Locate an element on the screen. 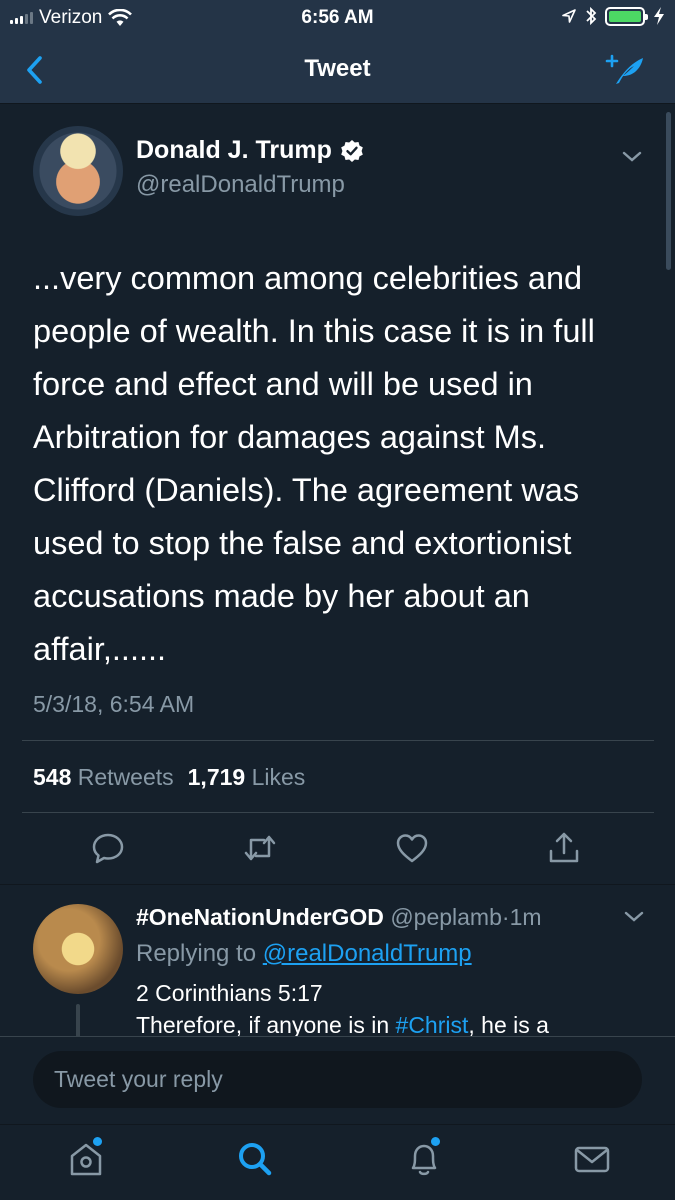 This screenshot has width=675, height=1200. reply-compose-bar is located at coordinates (337, 1080).